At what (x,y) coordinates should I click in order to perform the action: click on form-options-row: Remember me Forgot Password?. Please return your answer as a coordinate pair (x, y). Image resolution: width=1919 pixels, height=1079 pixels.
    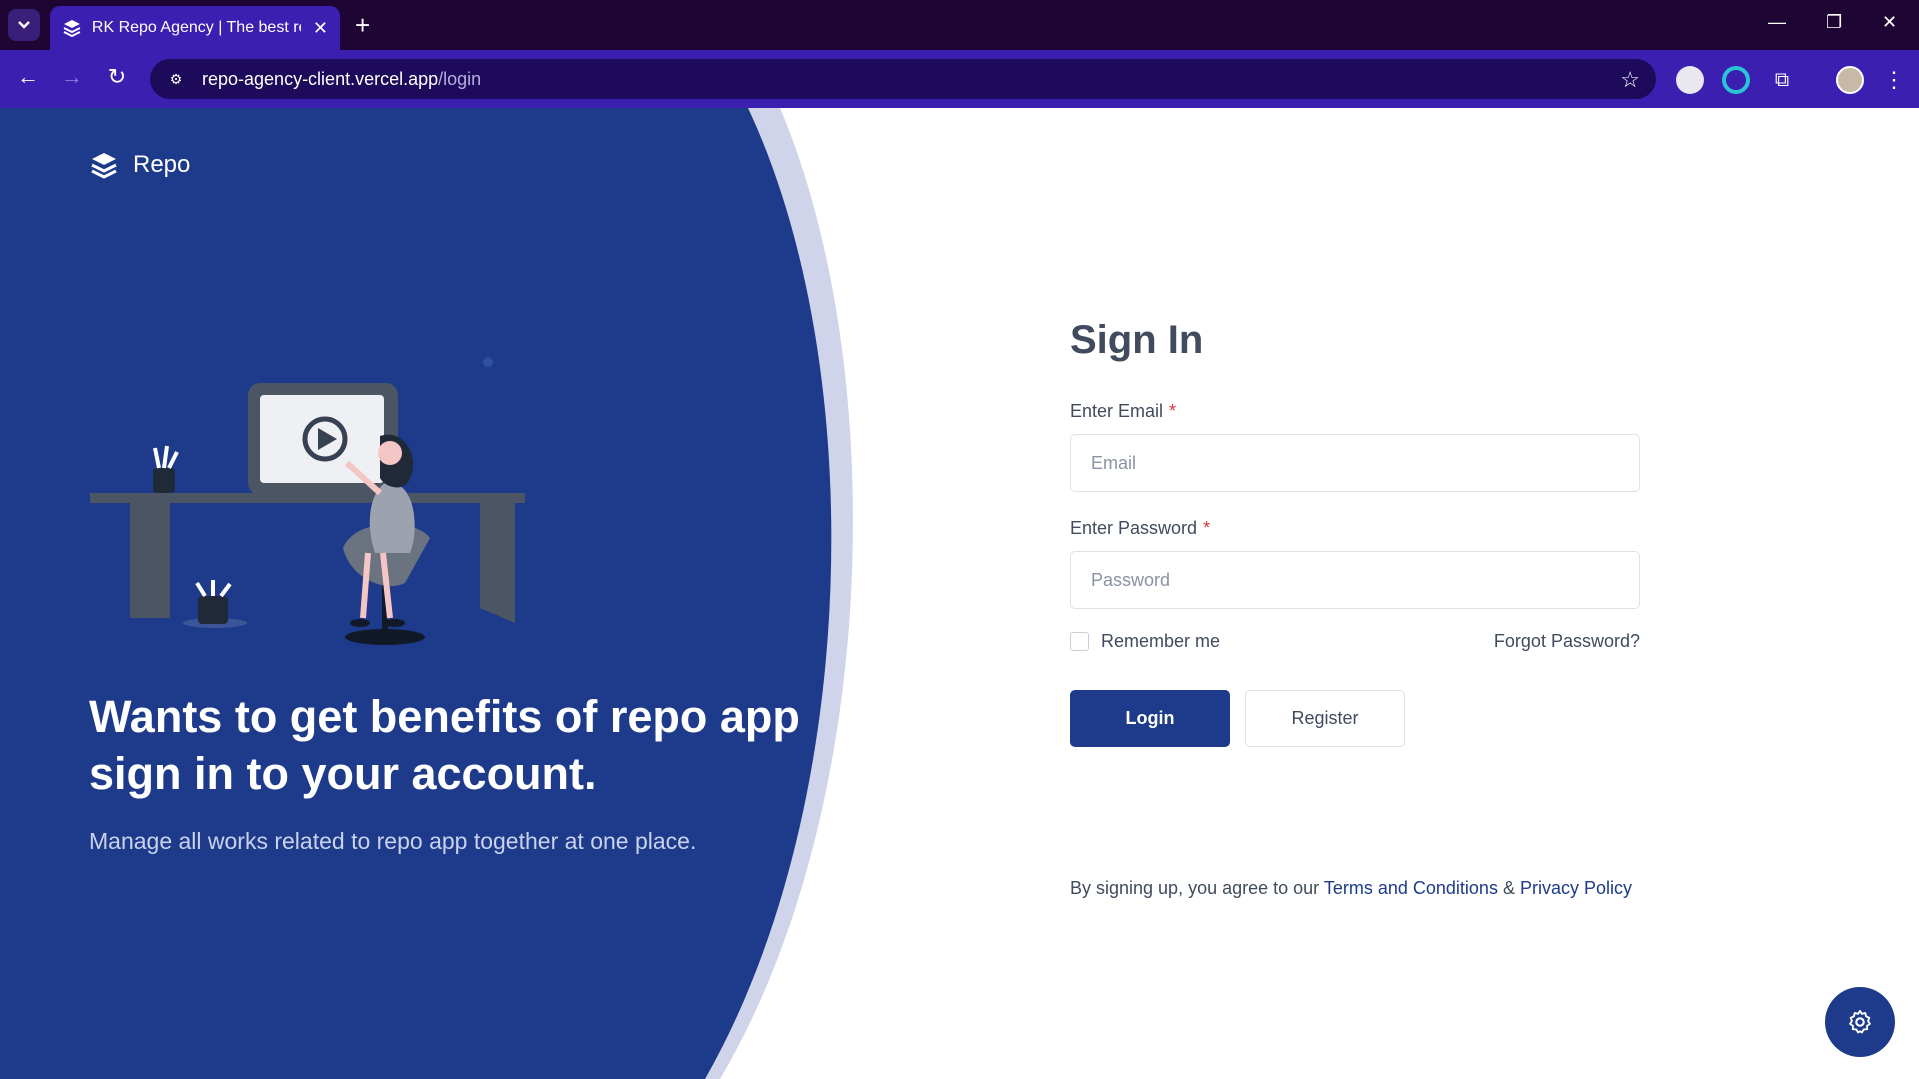
    Looking at the image, I should click on (1355, 641).